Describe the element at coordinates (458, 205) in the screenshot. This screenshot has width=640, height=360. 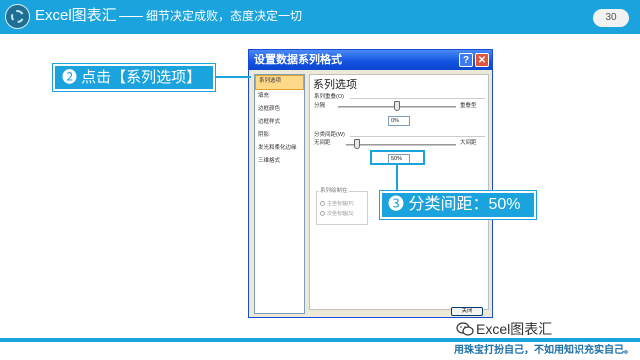
I see `step3-callout: ❸ 分类间距：50%` at that location.